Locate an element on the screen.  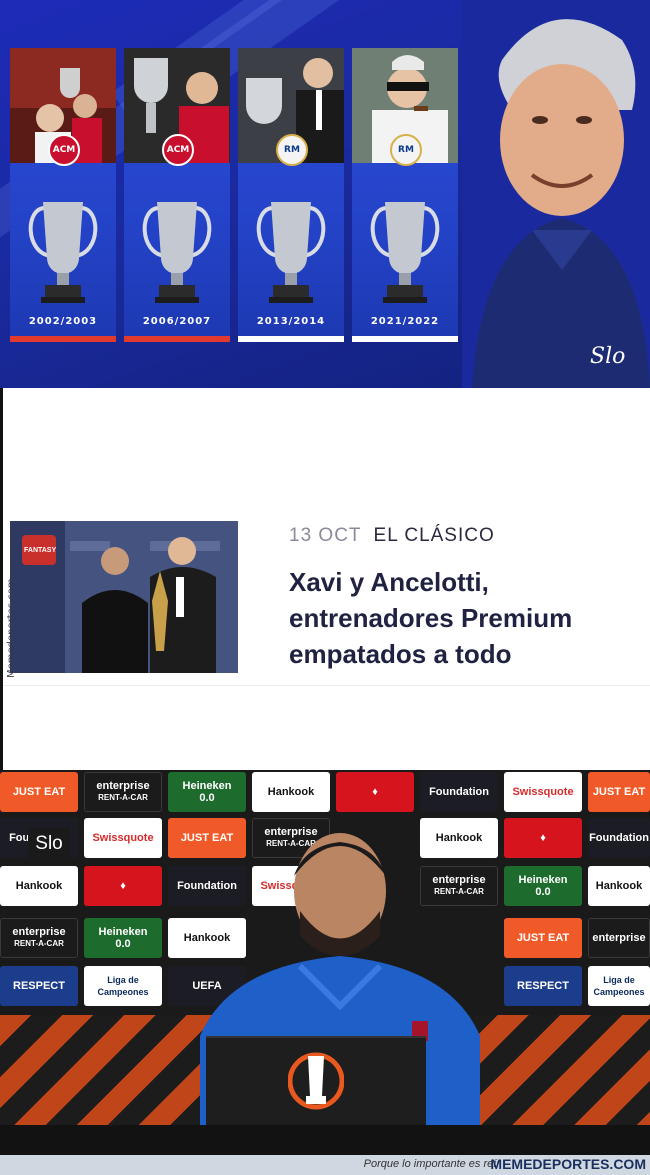
coach-portrait is located at coordinates (556, 194).